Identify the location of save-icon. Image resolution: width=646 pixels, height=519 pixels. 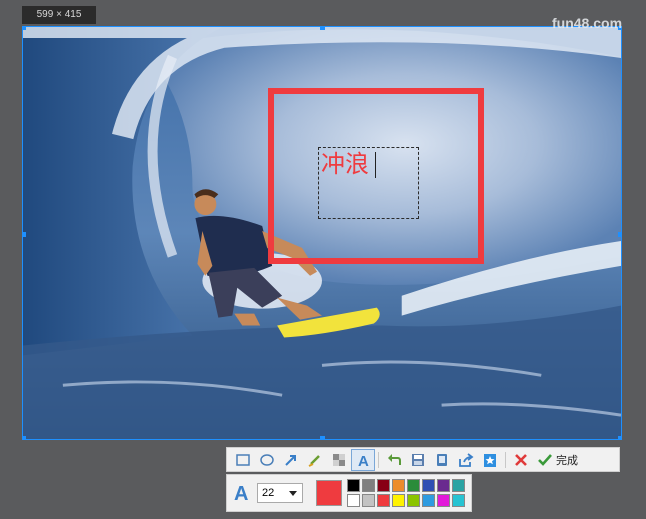
(418, 459).